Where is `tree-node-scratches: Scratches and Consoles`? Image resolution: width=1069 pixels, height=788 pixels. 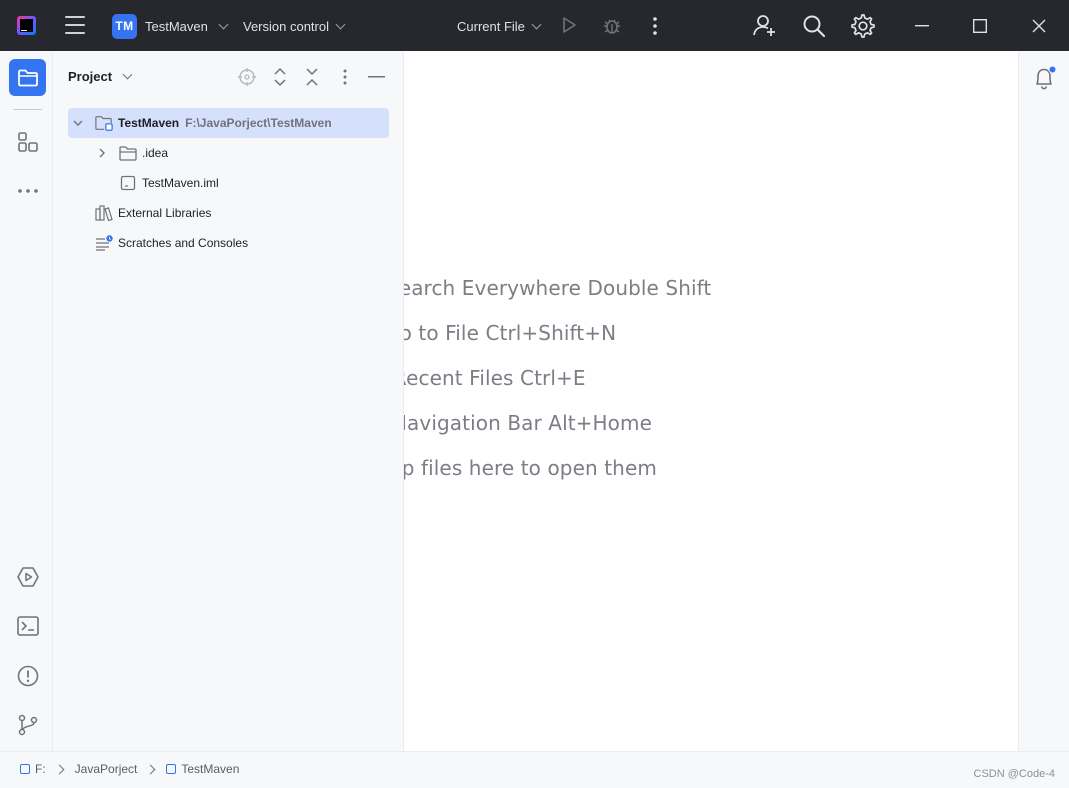 tree-node-scratches: Scratches and Consoles is located at coordinates (228, 243).